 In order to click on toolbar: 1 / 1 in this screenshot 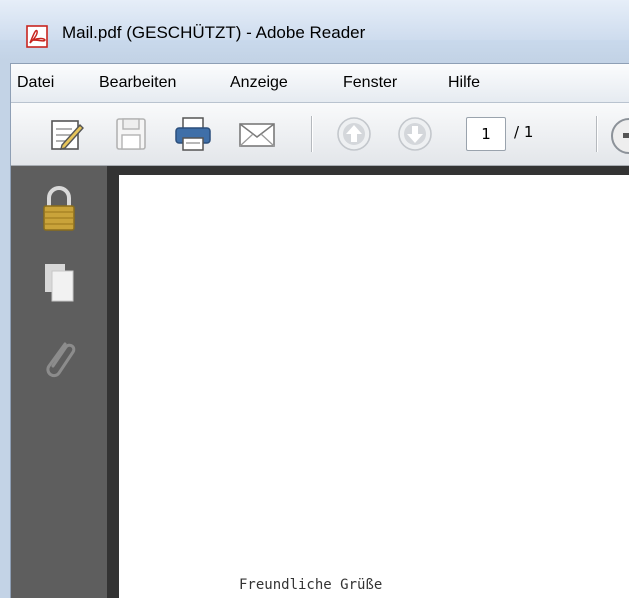, I will do `click(320, 134)`.